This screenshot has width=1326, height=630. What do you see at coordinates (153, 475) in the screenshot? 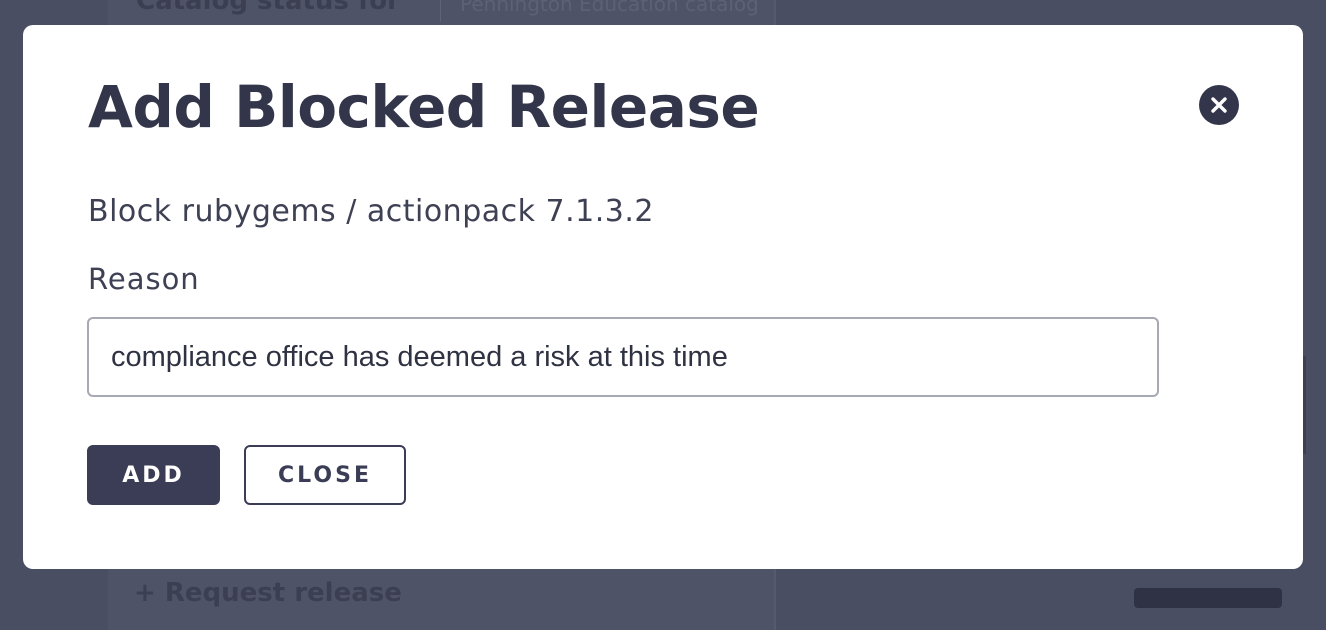
I see `add-button: ADD` at bounding box center [153, 475].